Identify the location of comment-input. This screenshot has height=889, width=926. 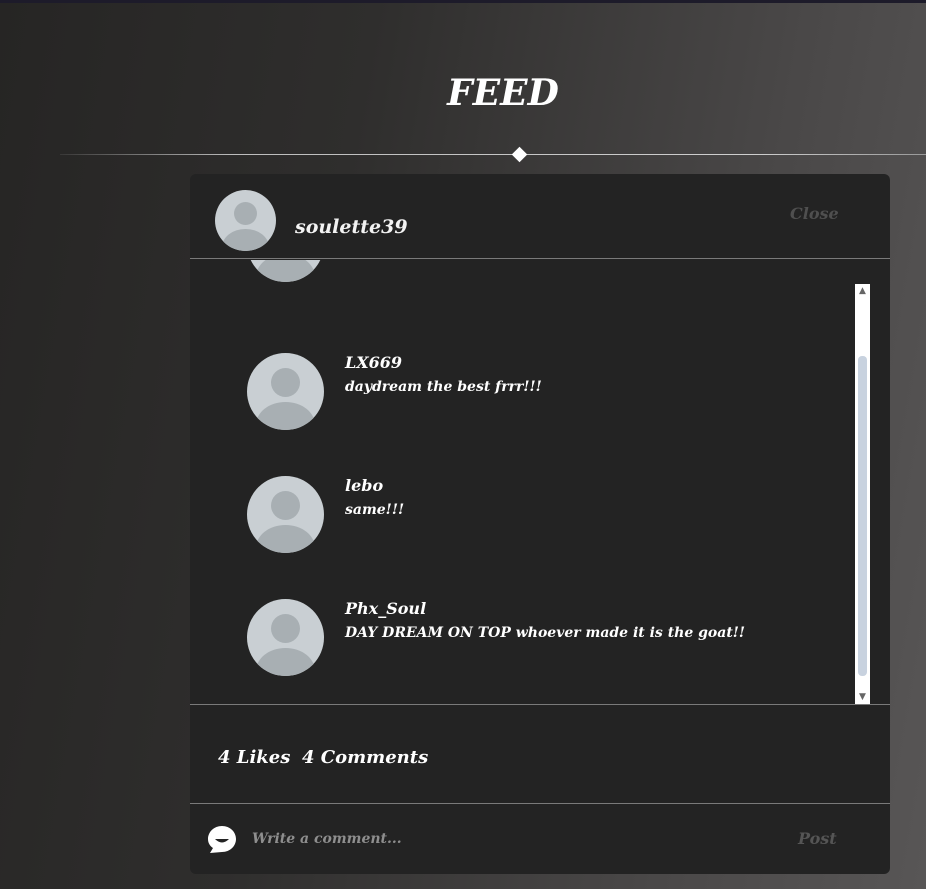
(512, 839).